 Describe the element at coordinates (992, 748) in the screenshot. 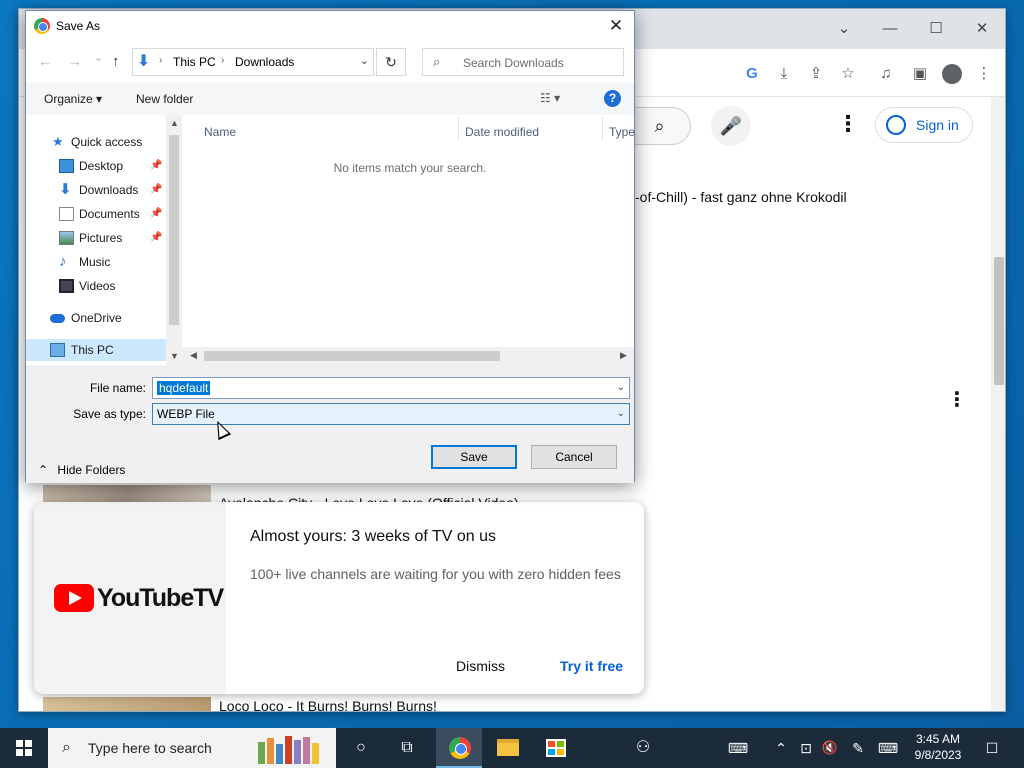

I see `notification-center-icon: ☐` at that location.